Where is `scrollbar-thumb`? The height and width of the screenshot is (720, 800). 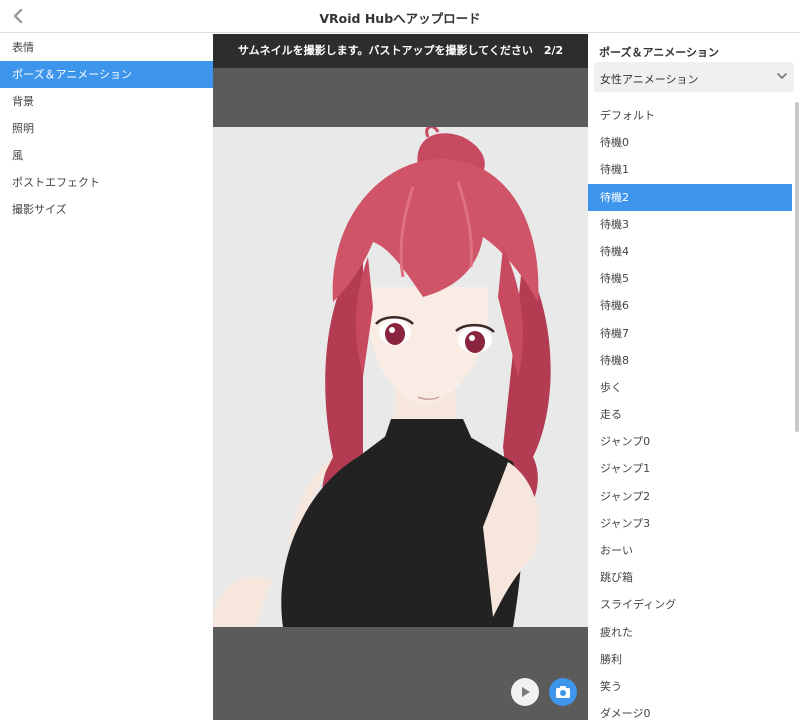 scrollbar-thumb is located at coordinates (797, 267).